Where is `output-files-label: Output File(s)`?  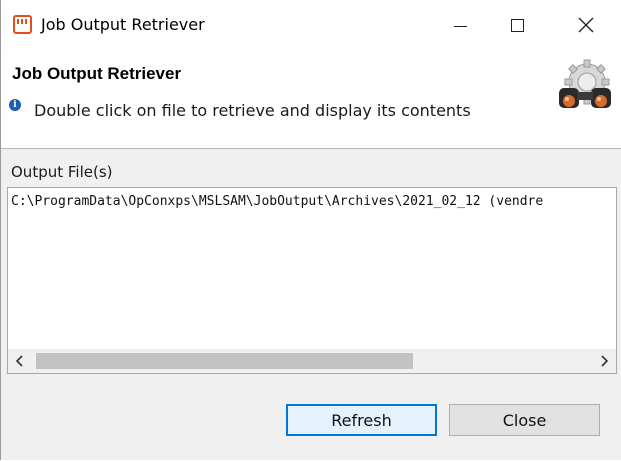 output-files-label: Output File(s) is located at coordinates (62, 172).